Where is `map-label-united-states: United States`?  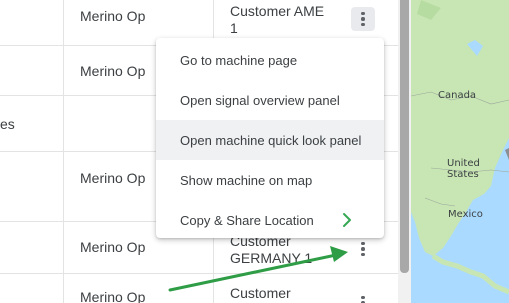
map-label-united-states: United States is located at coordinates (463, 169).